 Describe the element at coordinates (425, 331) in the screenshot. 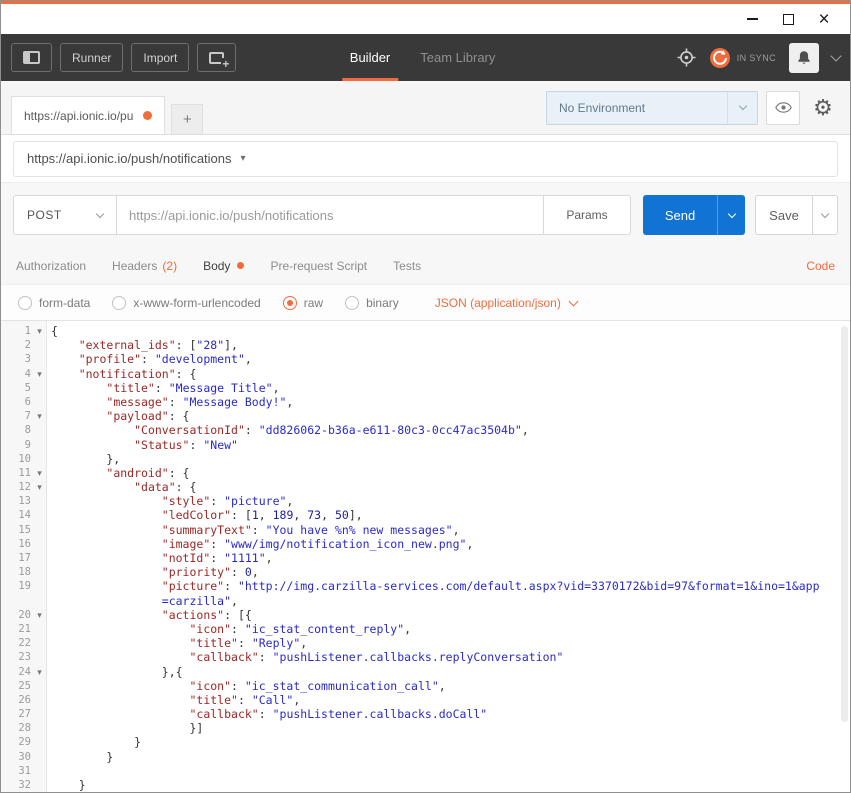

I see `editor-line: 1 ▾ {` at that location.